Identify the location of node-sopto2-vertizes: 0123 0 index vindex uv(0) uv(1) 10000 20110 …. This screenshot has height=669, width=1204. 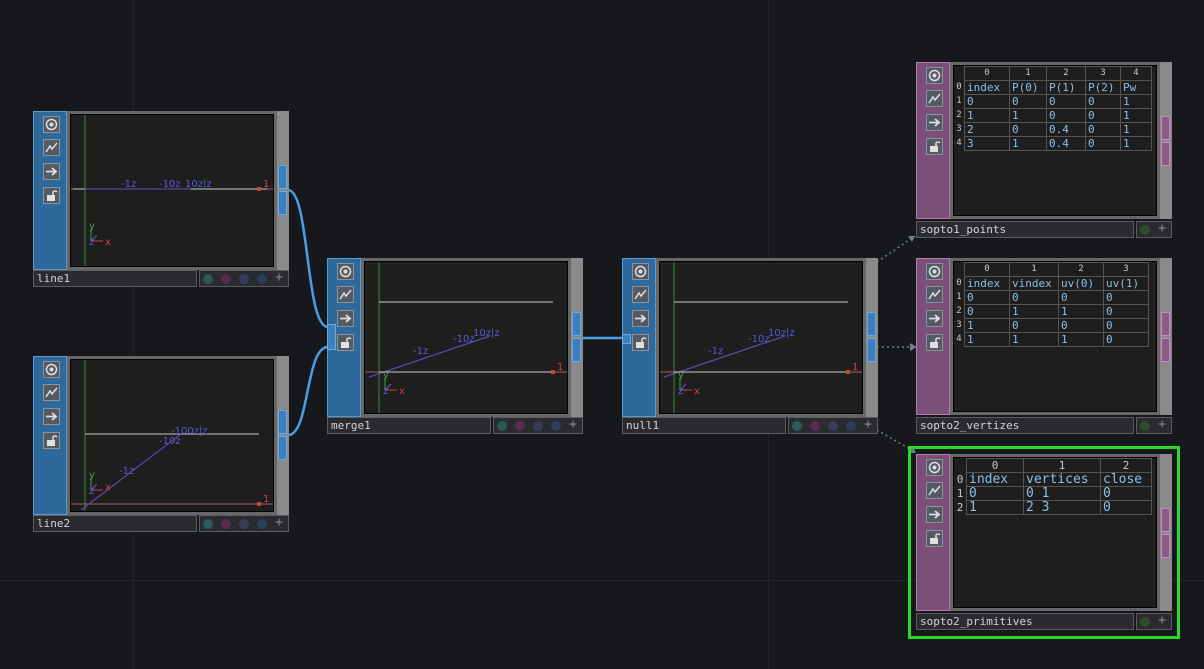
(1044, 347).